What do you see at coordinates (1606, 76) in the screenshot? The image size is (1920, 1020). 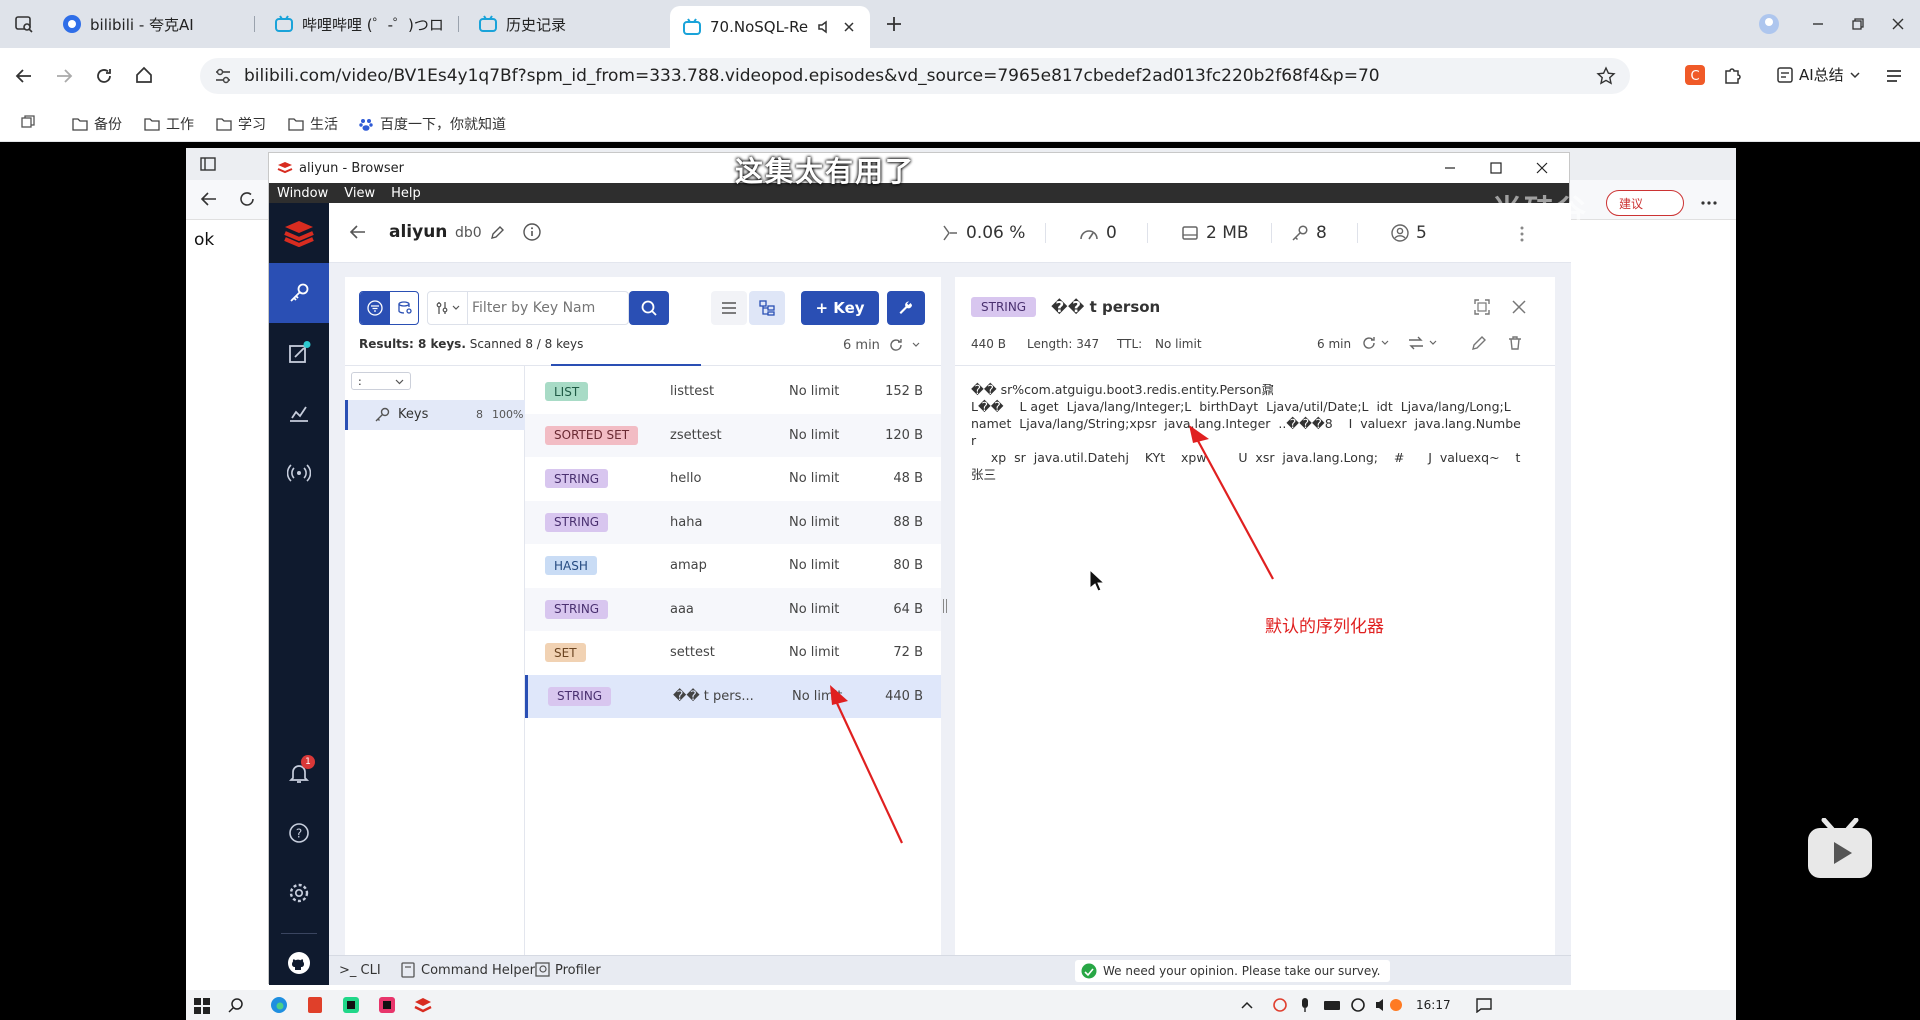 I see `bookmark-star-icon` at bounding box center [1606, 76].